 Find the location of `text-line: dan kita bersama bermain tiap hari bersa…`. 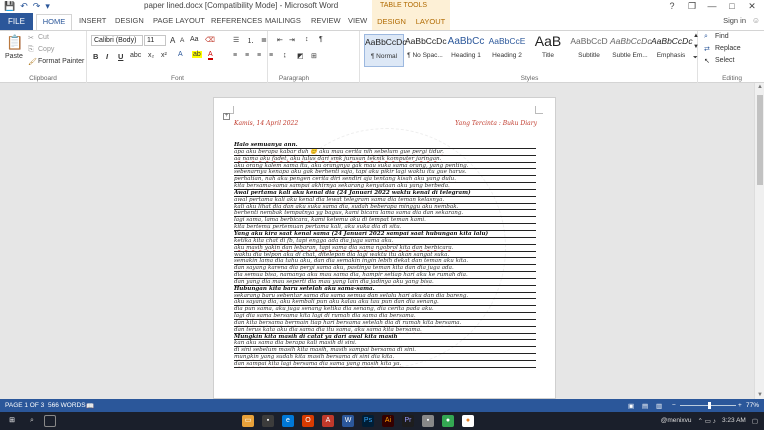

text-line: dan kita bersama bermain tiap hari bersa… is located at coordinates (385, 323).